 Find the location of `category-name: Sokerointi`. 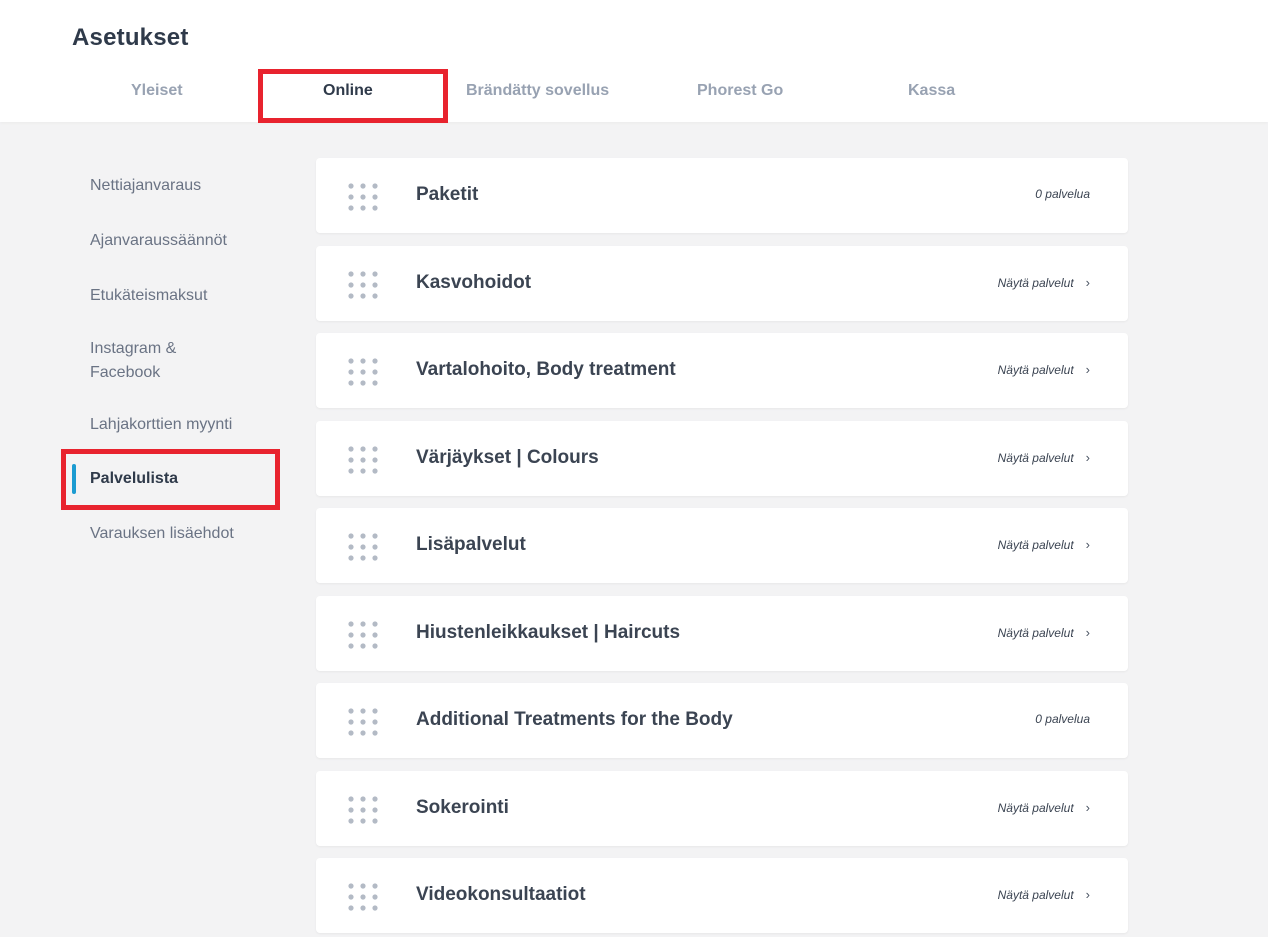

category-name: Sokerointi is located at coordinates (462, 807).